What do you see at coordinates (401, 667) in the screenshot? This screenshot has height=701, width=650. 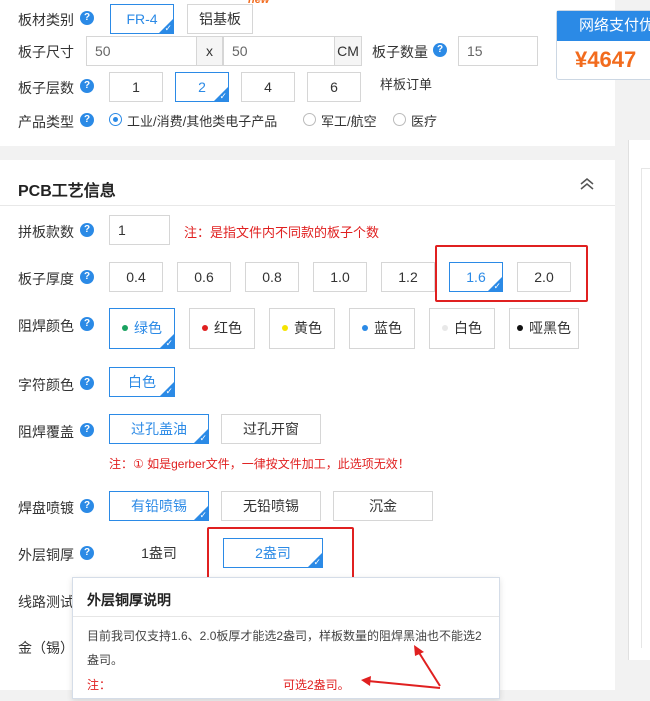 I see `annotation-arrows` at bounding box center [401, 667].